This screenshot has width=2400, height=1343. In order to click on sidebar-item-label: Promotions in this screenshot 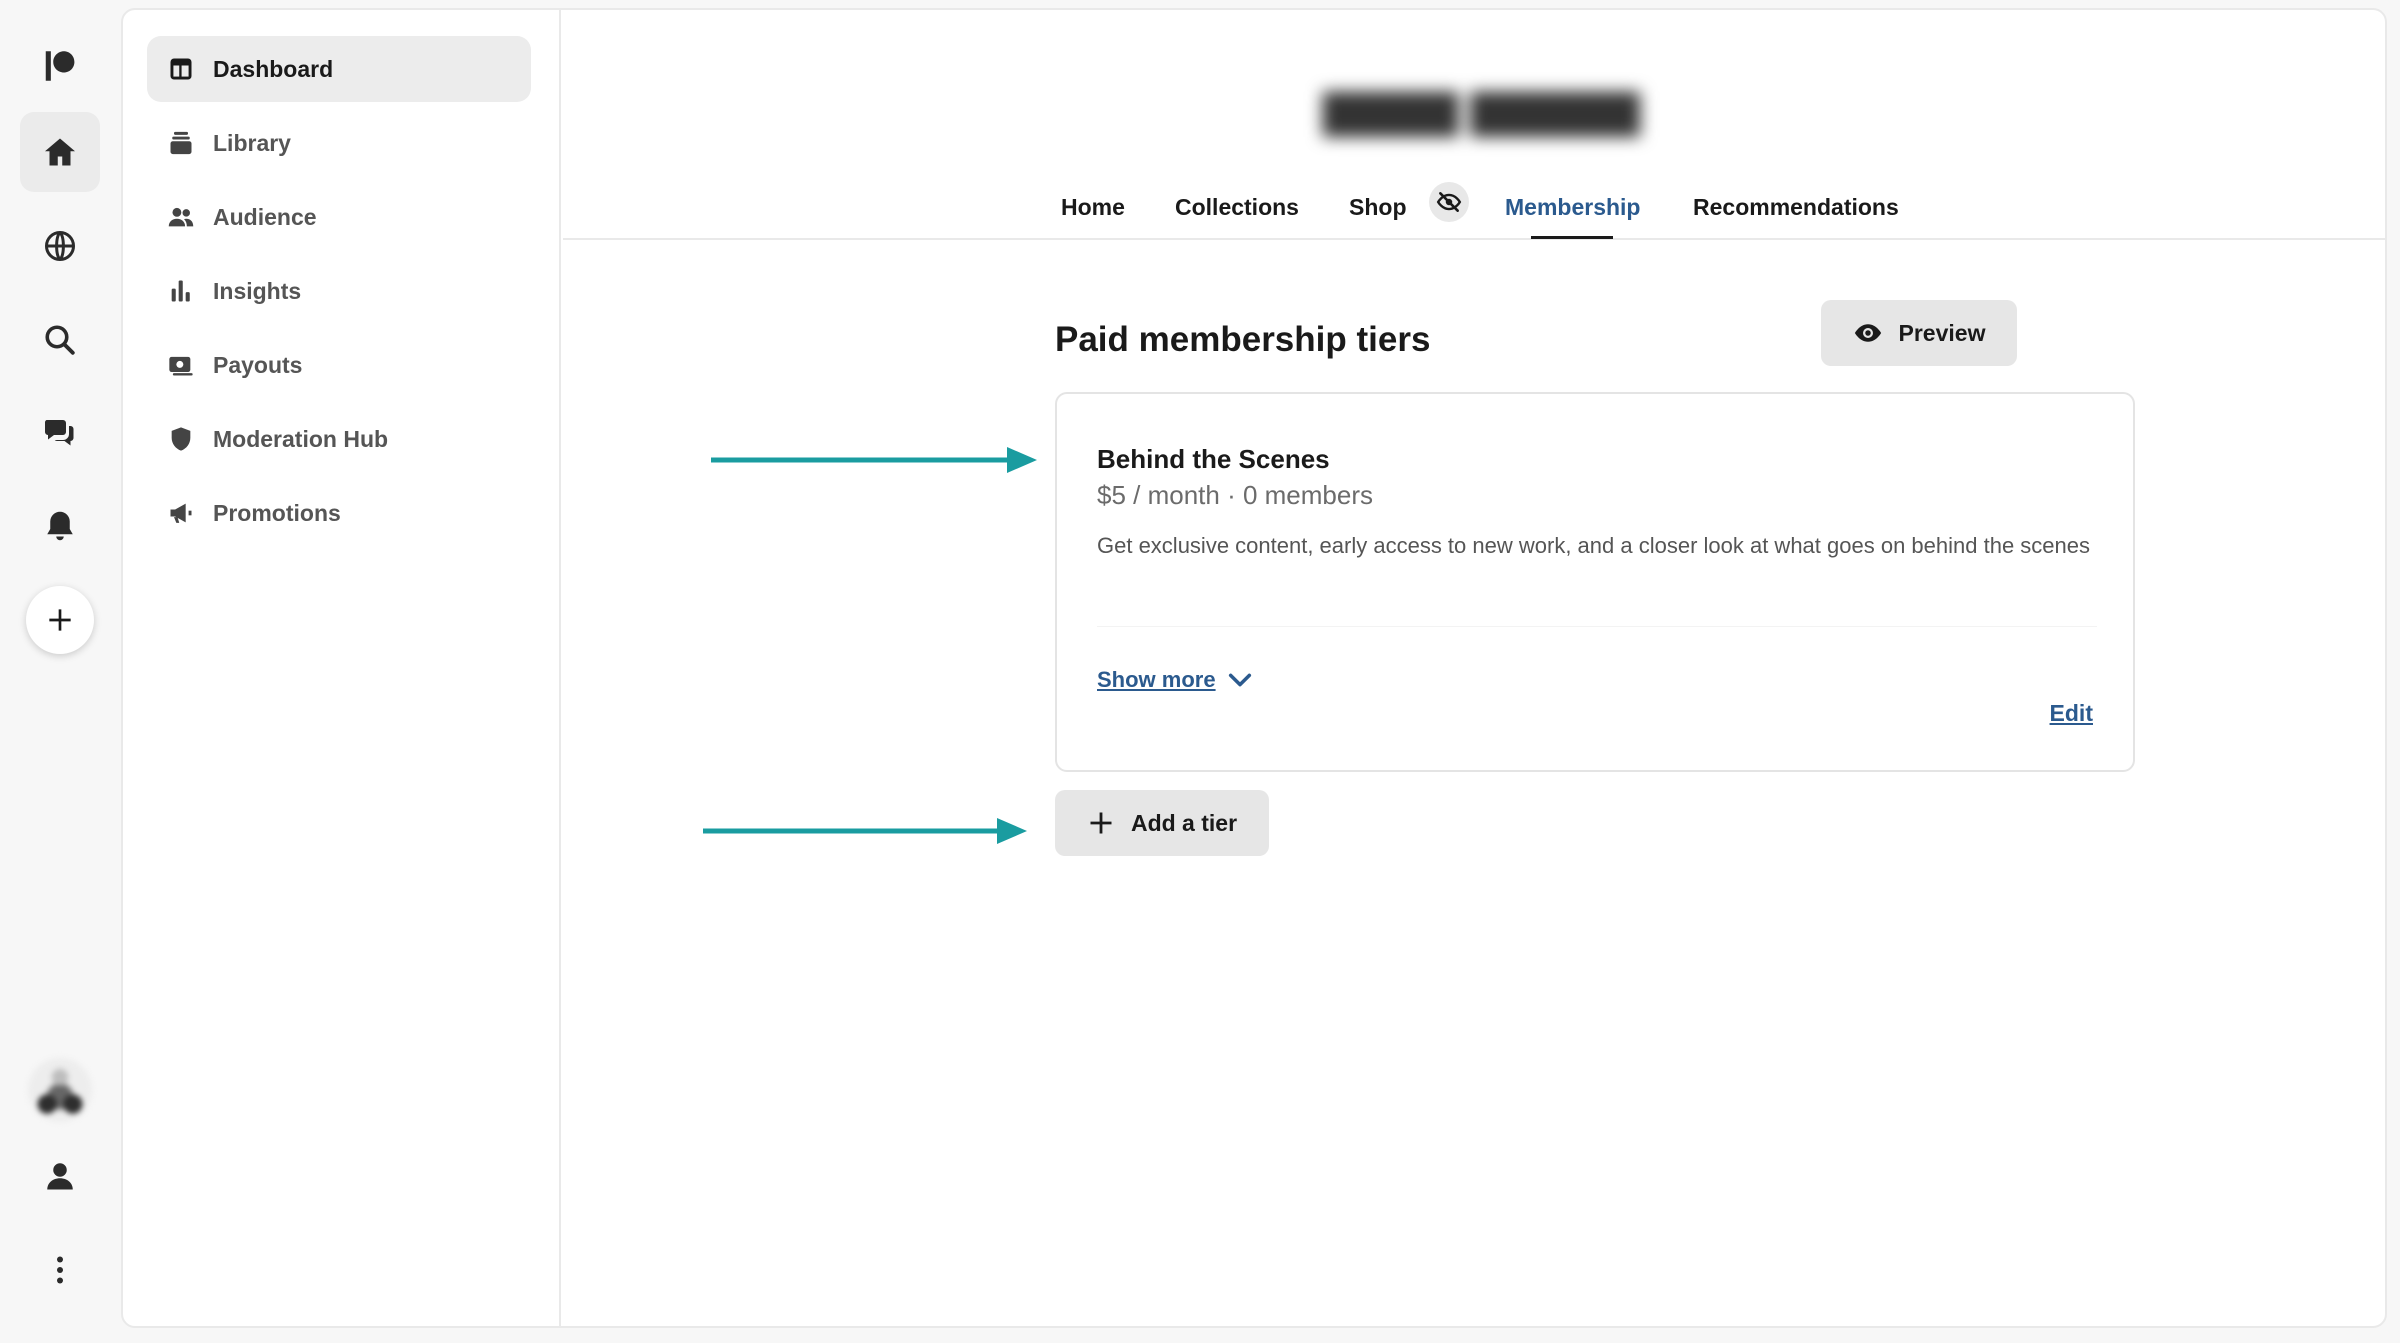, I will do `click(277, 512)`.